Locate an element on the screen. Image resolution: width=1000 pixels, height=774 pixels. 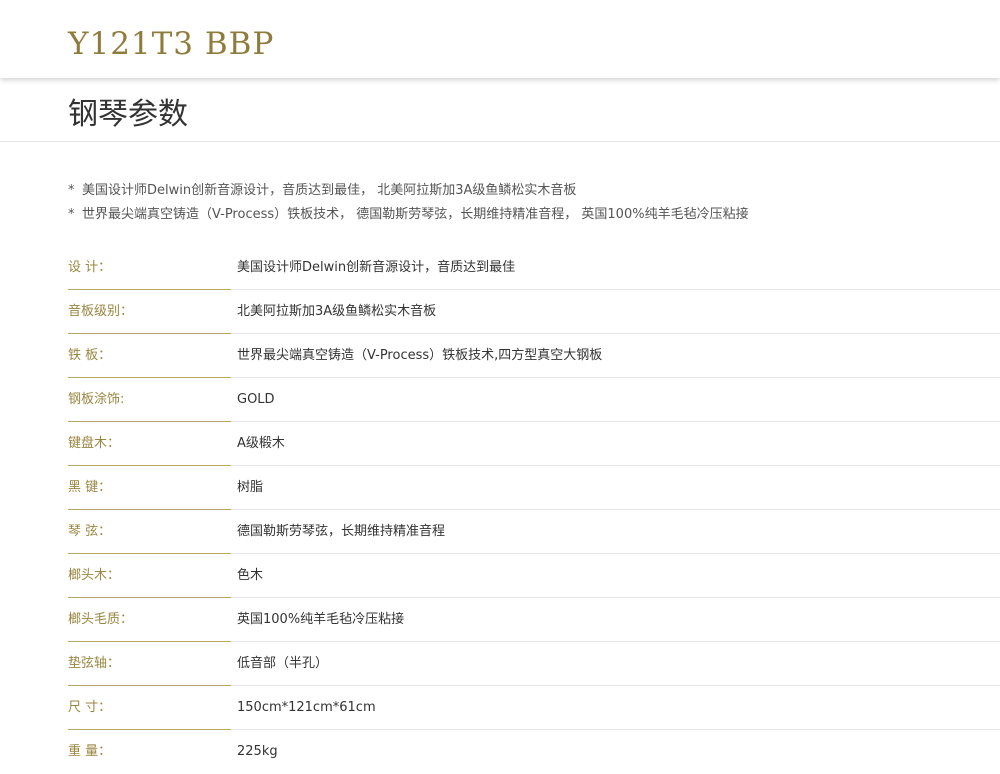
model-title: Y121T3 BBP is located at coordinates (171, 44).